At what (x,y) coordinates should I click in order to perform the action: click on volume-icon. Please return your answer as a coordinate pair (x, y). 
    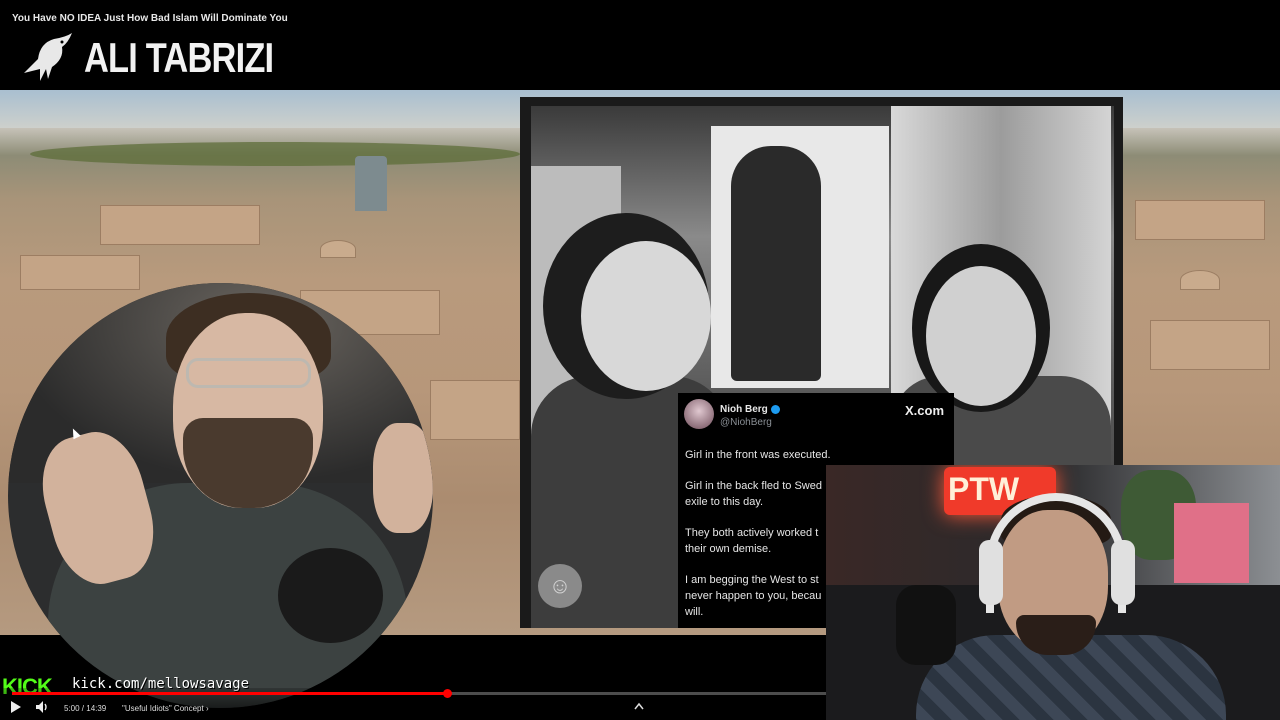
    Looking at the image, I should click on (41, 707).